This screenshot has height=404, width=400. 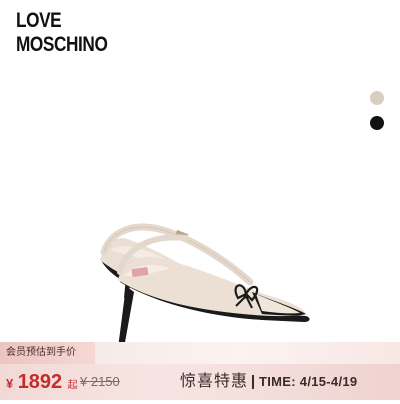 What do you see at coordinates (100, 381) in the screenshot?
I see `original-price: ¥ 2150` at bounding box center [100, 381].